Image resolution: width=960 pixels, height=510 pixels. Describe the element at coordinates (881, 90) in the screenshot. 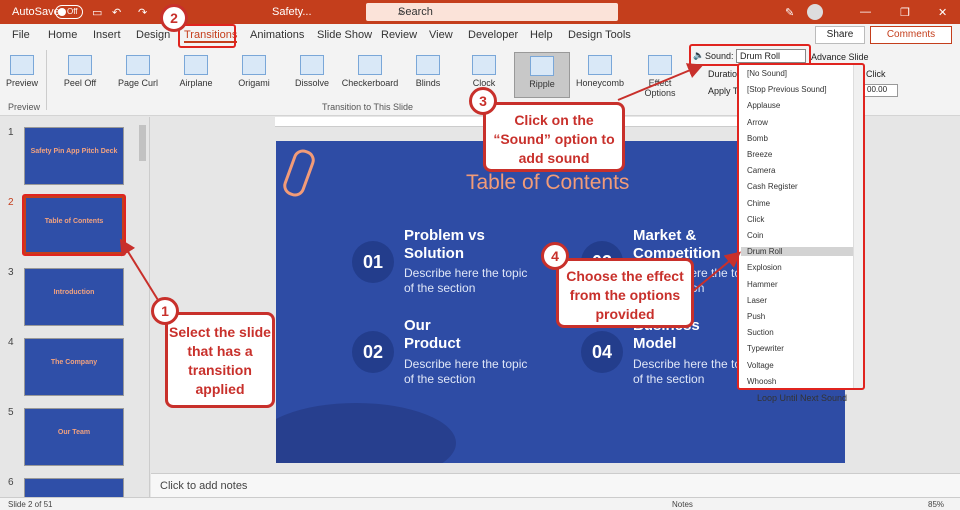

I see `after-time-input: 00.00` at that location.